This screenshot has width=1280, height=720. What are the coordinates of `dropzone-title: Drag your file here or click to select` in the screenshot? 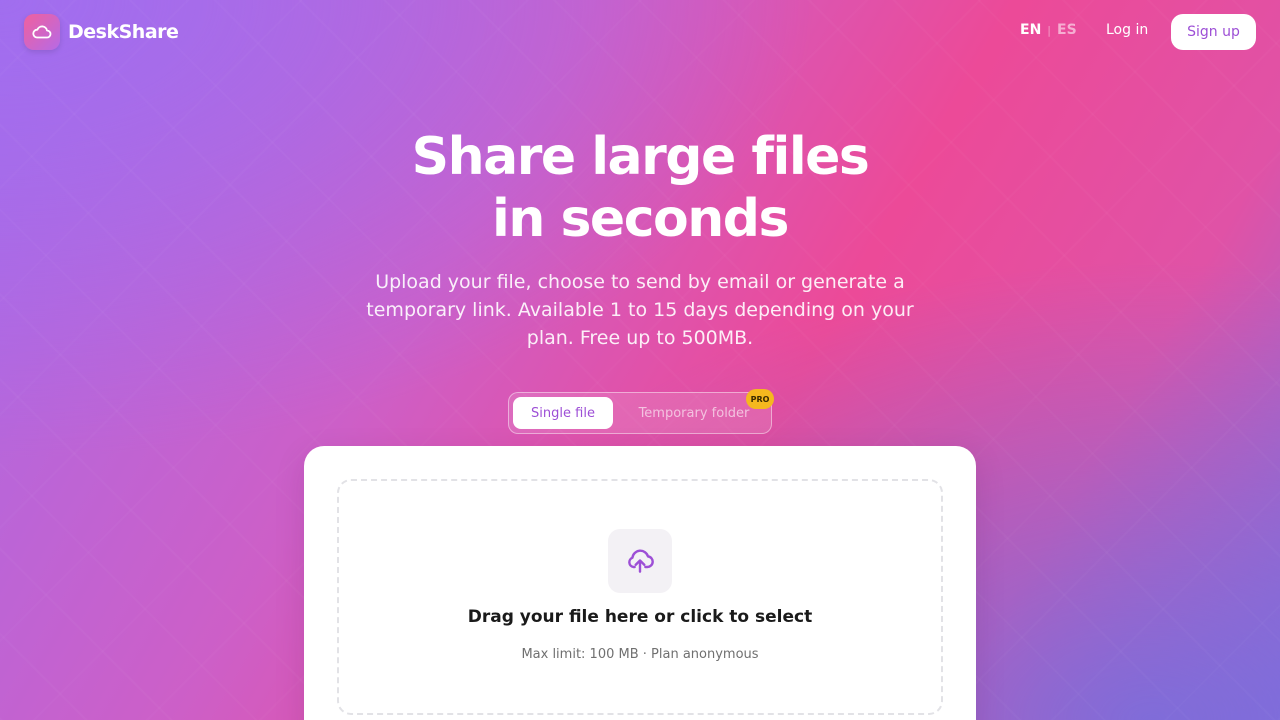 It's located at (640, 617).